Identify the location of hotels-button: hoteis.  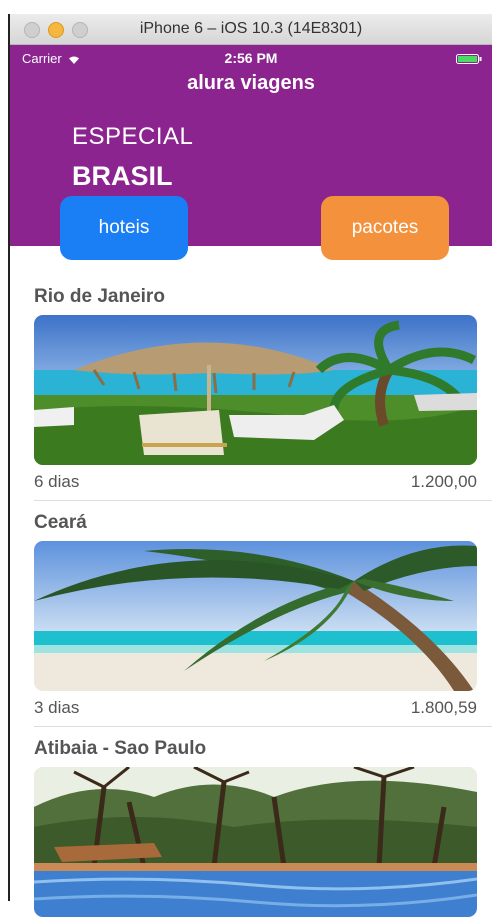
(124, 228).